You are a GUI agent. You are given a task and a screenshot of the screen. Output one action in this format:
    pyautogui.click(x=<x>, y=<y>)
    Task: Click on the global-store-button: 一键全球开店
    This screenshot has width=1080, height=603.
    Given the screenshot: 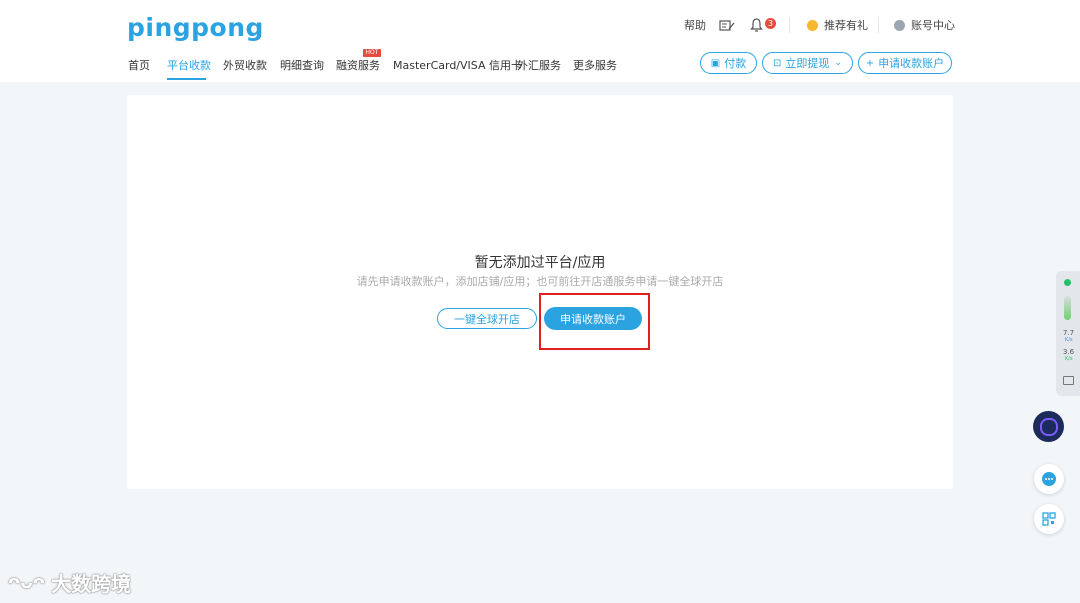 What is the action you would take?
    pyautogui.click(x=487, y=318)
    